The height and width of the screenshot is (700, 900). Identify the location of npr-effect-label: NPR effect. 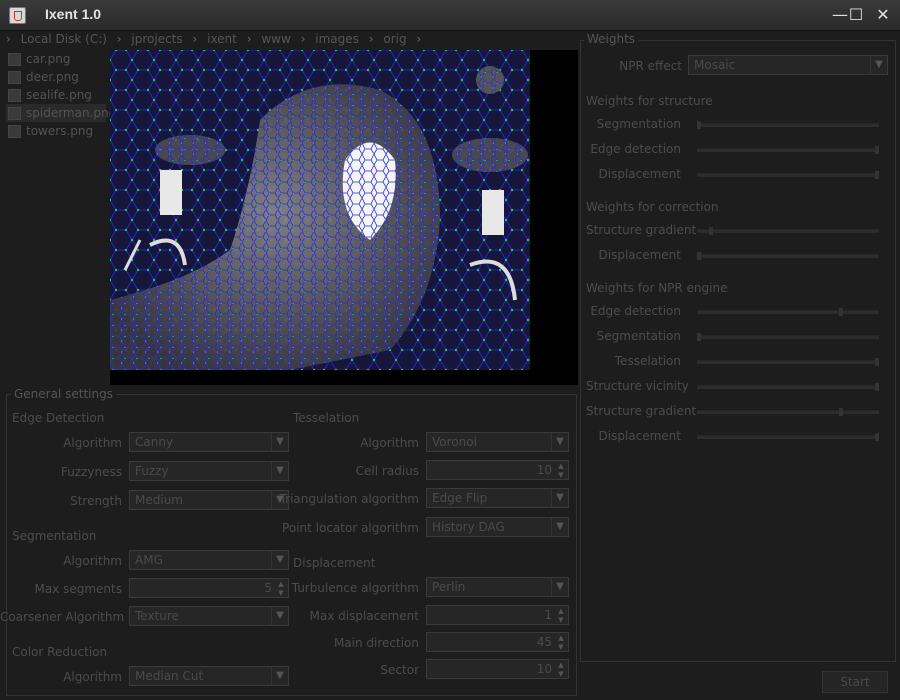
(650, 66).